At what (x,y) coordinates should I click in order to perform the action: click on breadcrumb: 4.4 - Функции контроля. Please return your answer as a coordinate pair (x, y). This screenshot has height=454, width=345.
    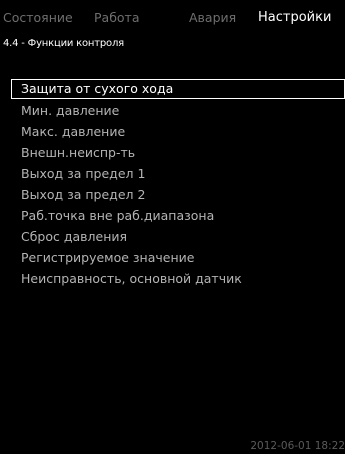
    Looking at the image, I should click on (63, 43).